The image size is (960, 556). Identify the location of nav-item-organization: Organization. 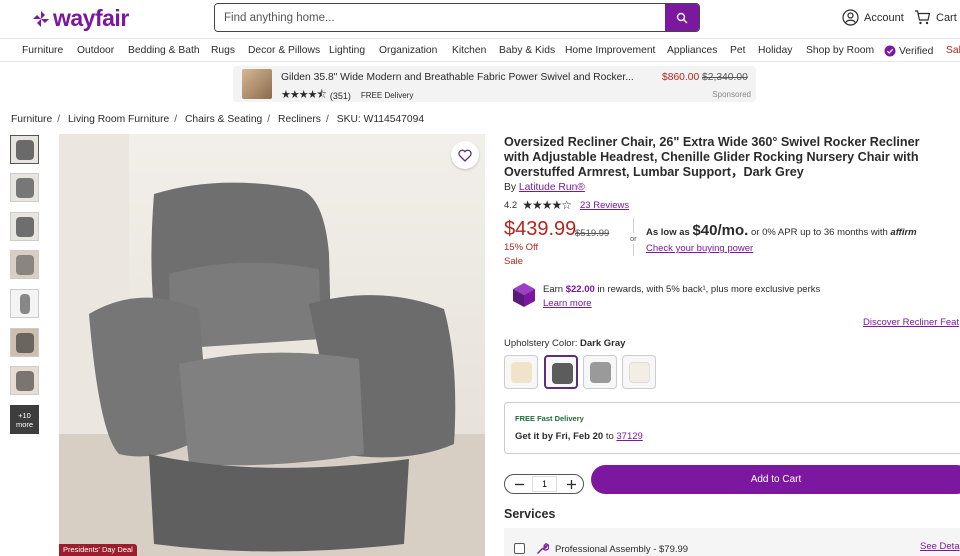
(408, 50).